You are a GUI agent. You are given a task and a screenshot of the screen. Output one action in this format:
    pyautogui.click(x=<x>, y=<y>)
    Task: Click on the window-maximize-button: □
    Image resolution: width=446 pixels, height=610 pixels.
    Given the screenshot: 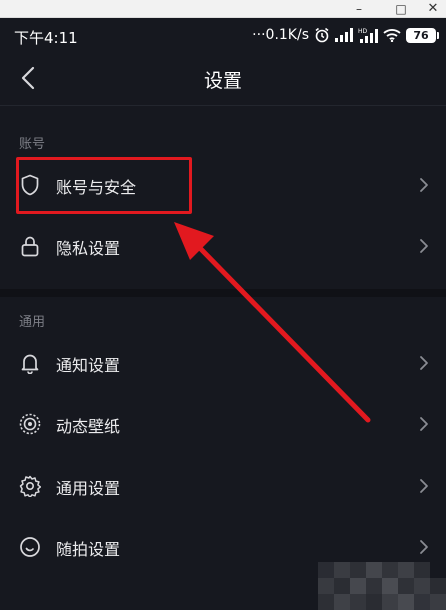 What is the action you would take?
    pyautogui.click(x=401, y=9)
    